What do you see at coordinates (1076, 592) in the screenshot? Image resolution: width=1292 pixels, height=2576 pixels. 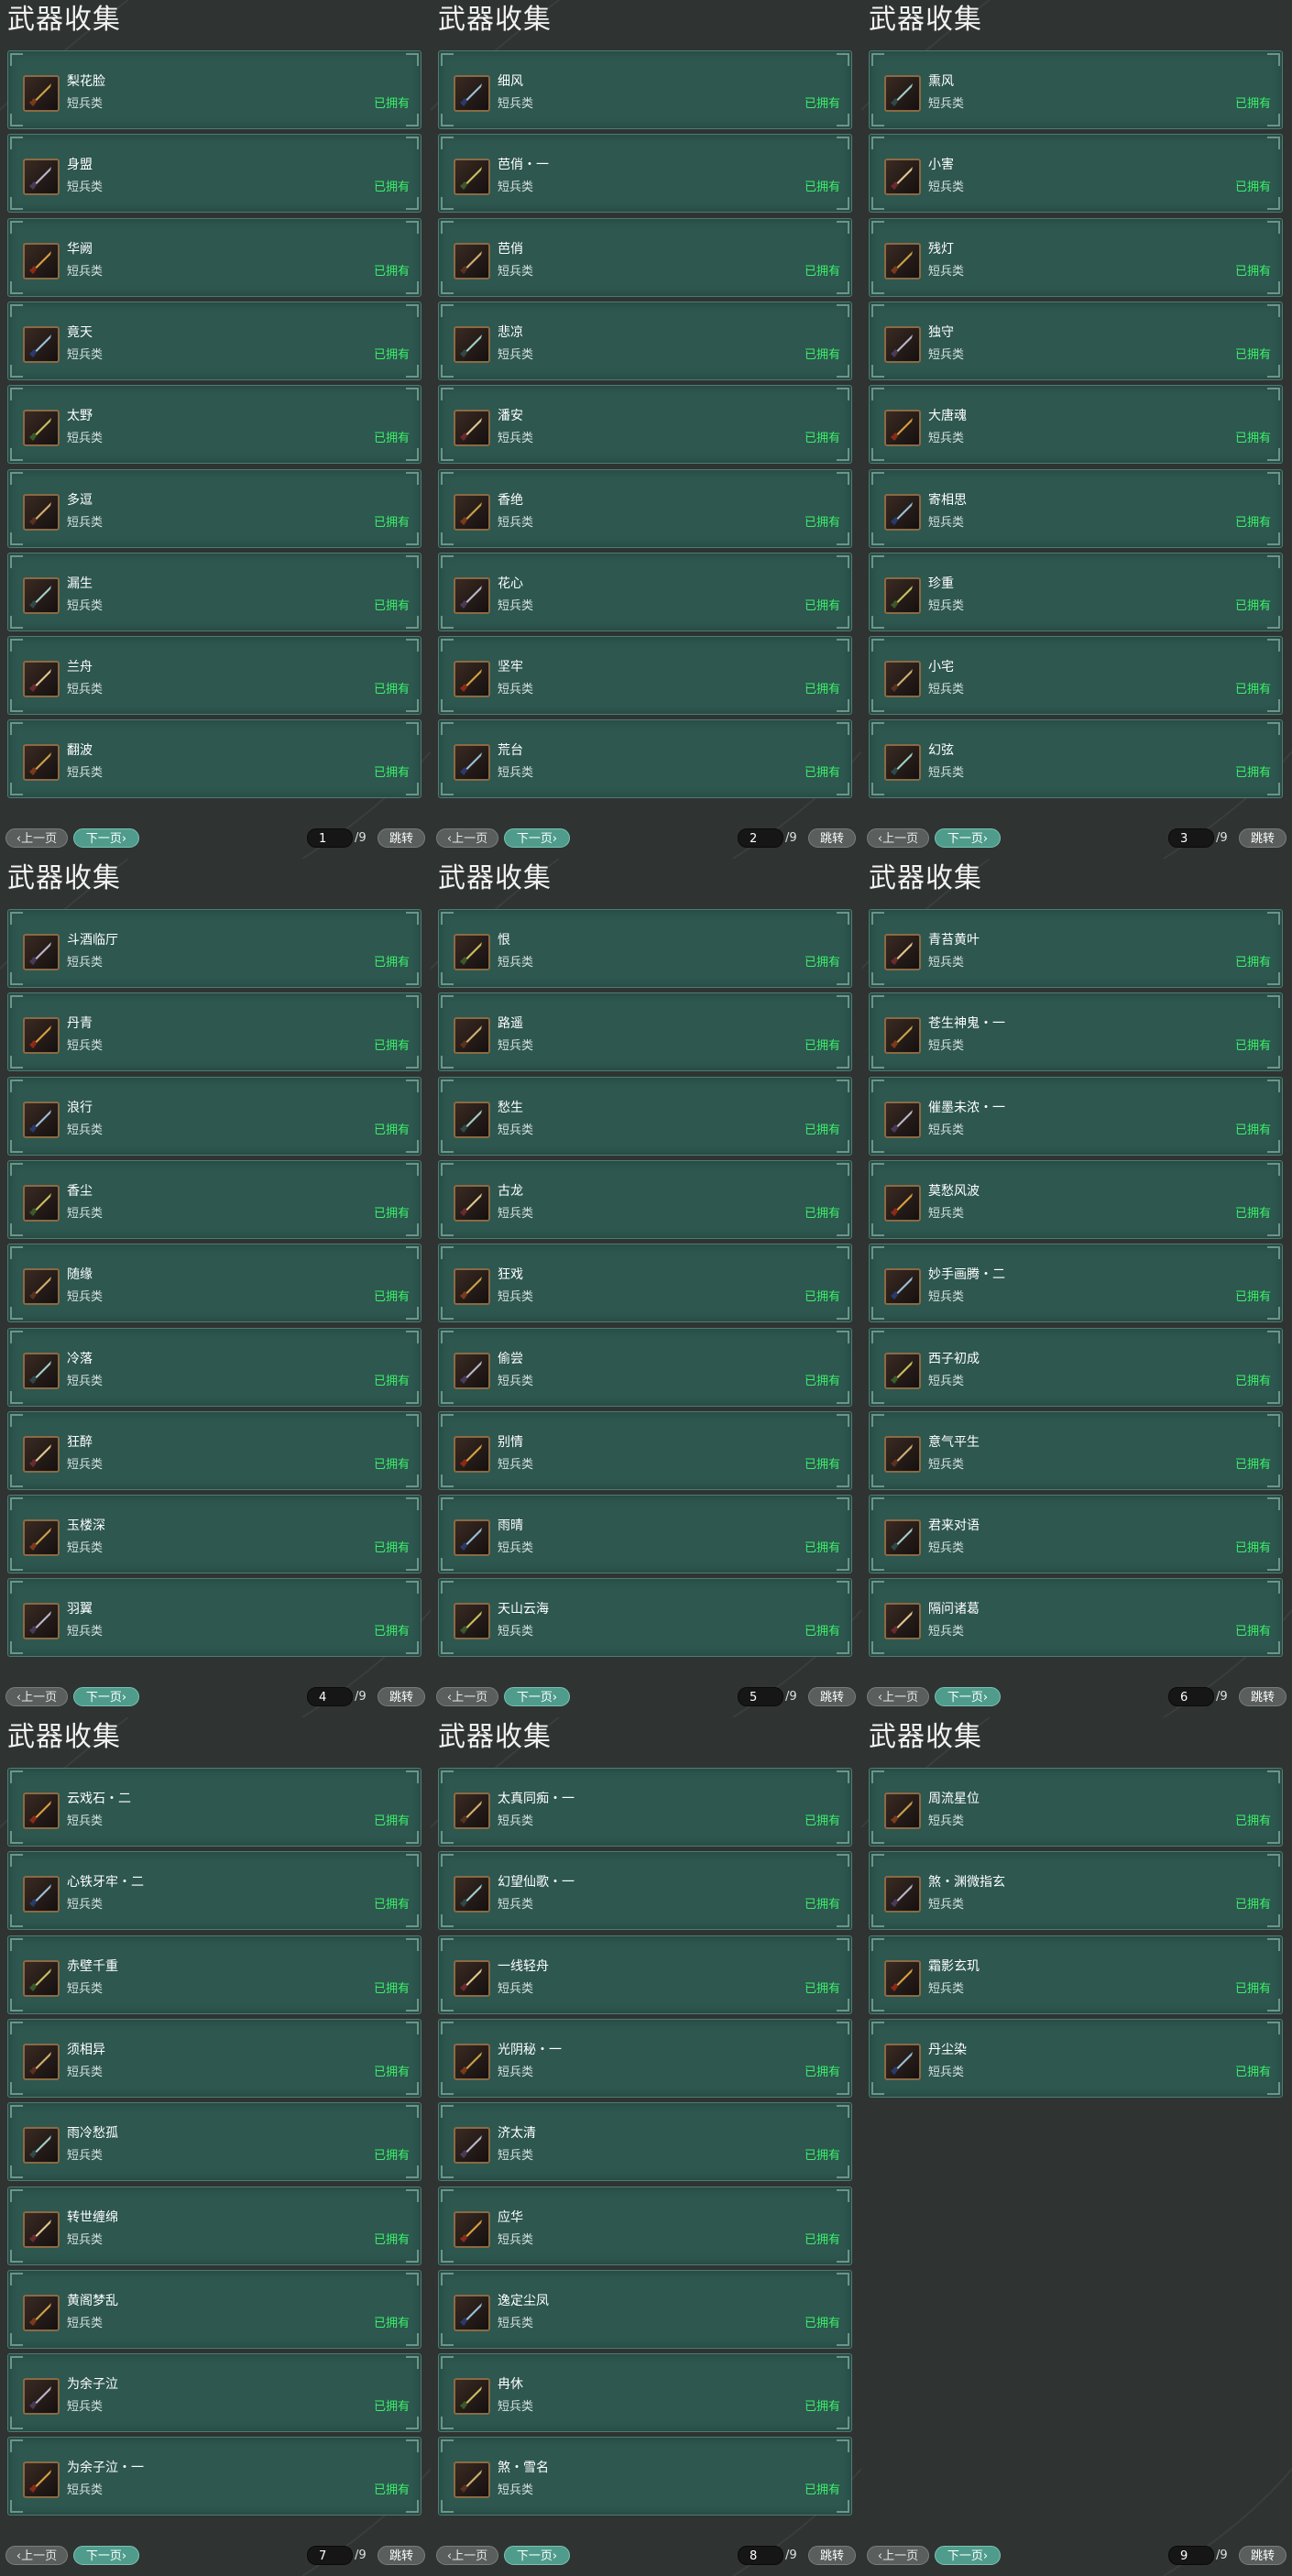 I see `weapon-card: 珍重 短兵类 已拥有` at bounding box center [1076, 592].